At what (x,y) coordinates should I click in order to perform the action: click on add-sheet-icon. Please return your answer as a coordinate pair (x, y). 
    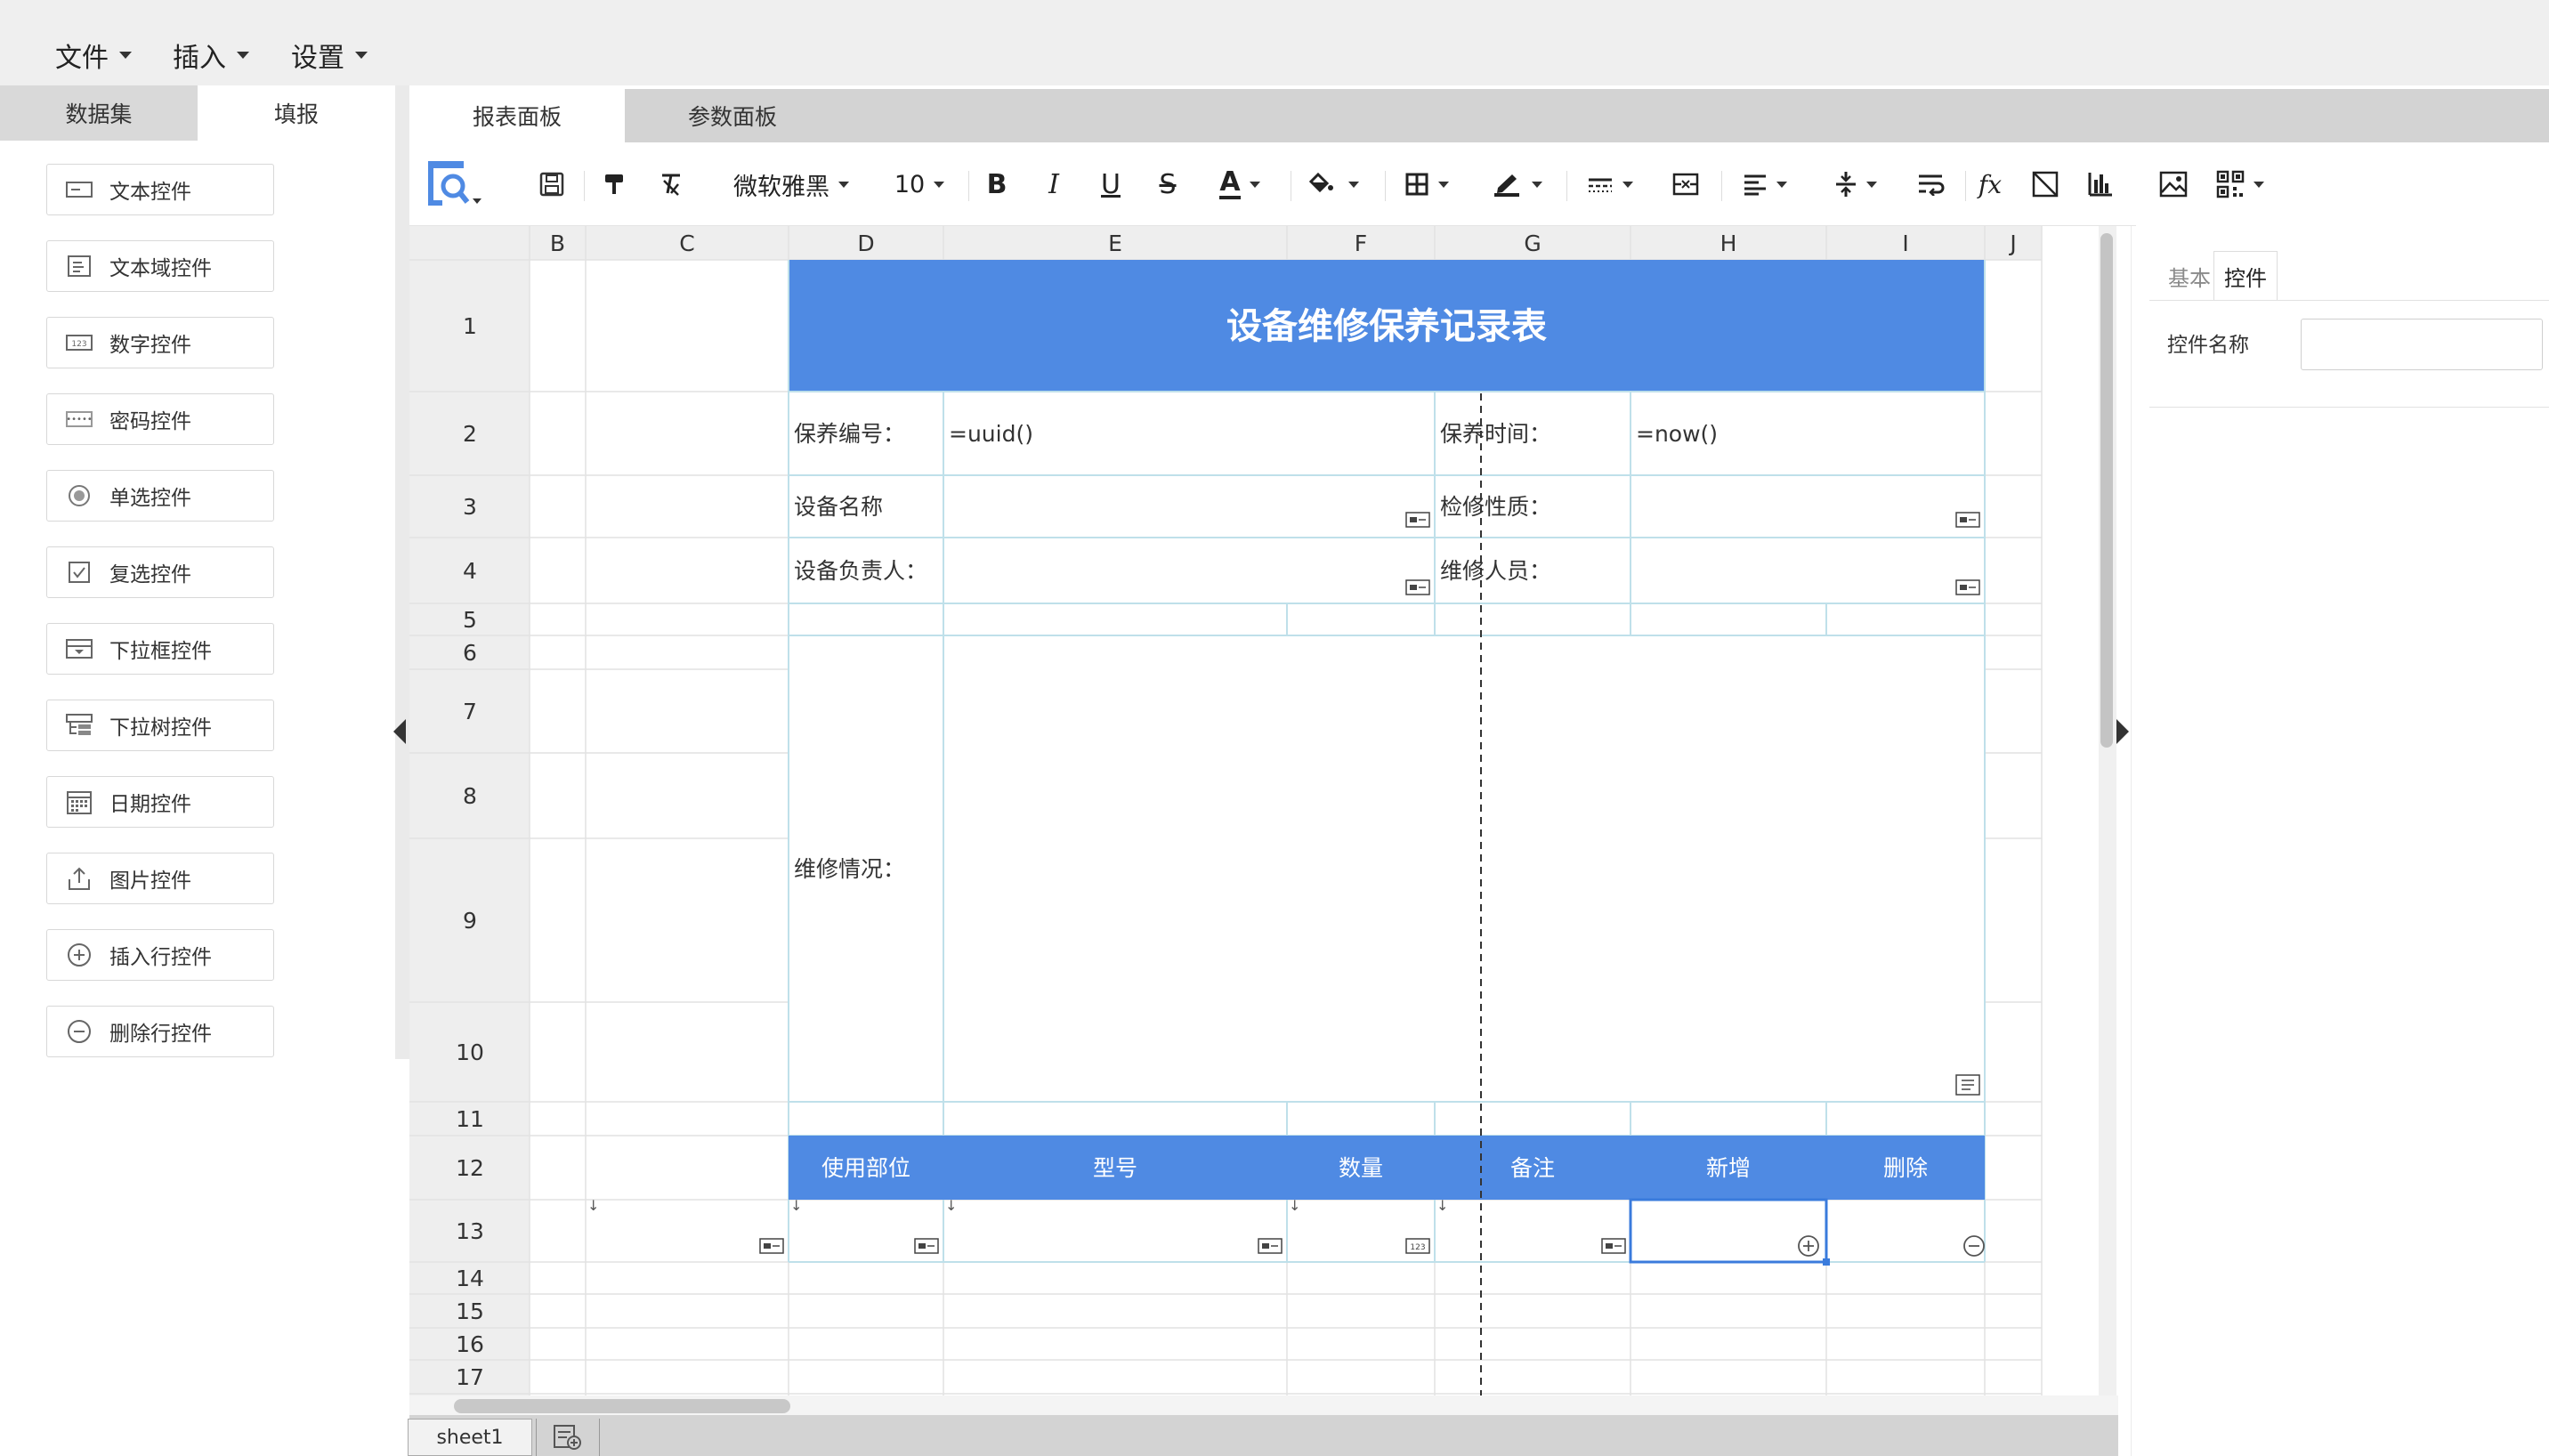
    Looking at the image, I should click on (568, 1437).